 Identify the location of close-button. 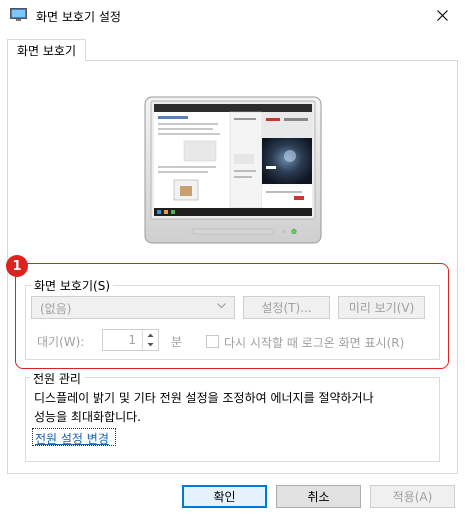
(442, 15).